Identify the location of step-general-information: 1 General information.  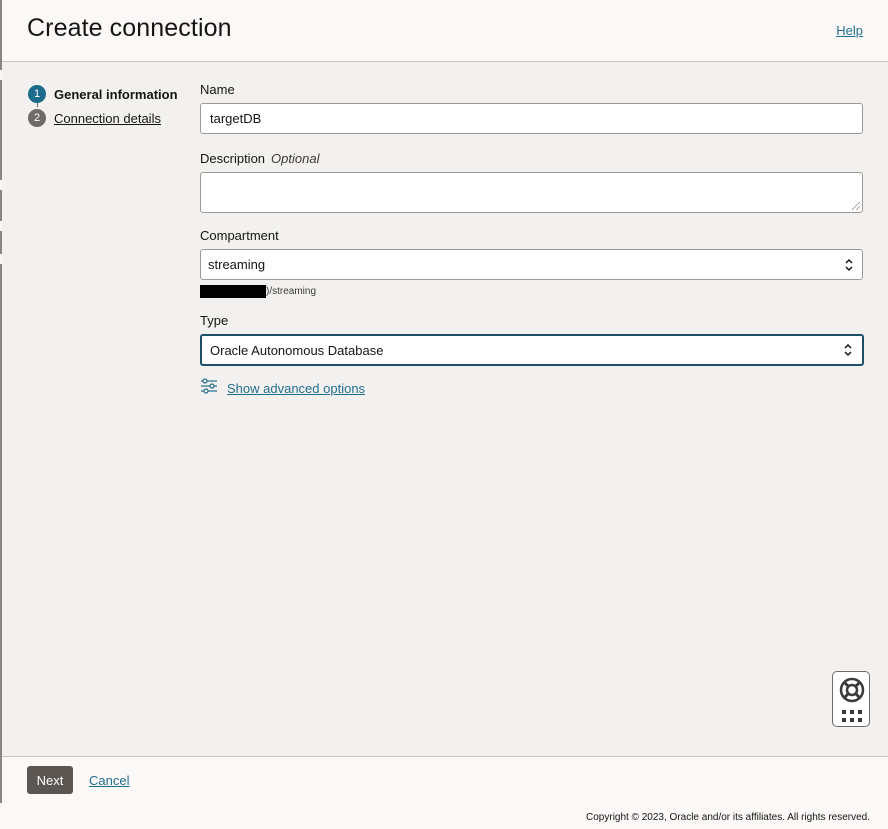
(113, 94).